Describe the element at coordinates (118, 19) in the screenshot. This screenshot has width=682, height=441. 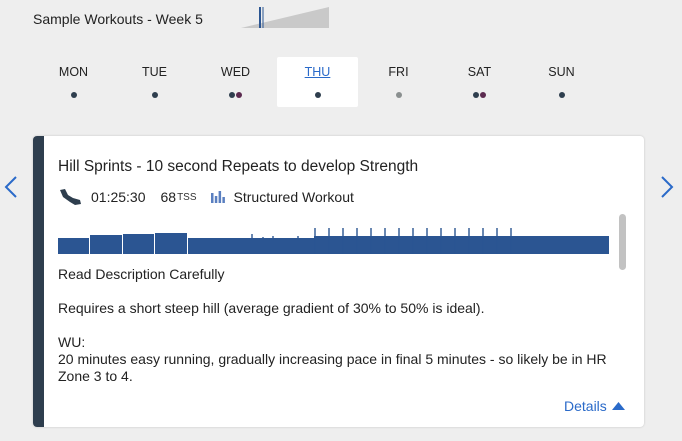
I see `page-title: Sample Workouts - Week 5` at that location.